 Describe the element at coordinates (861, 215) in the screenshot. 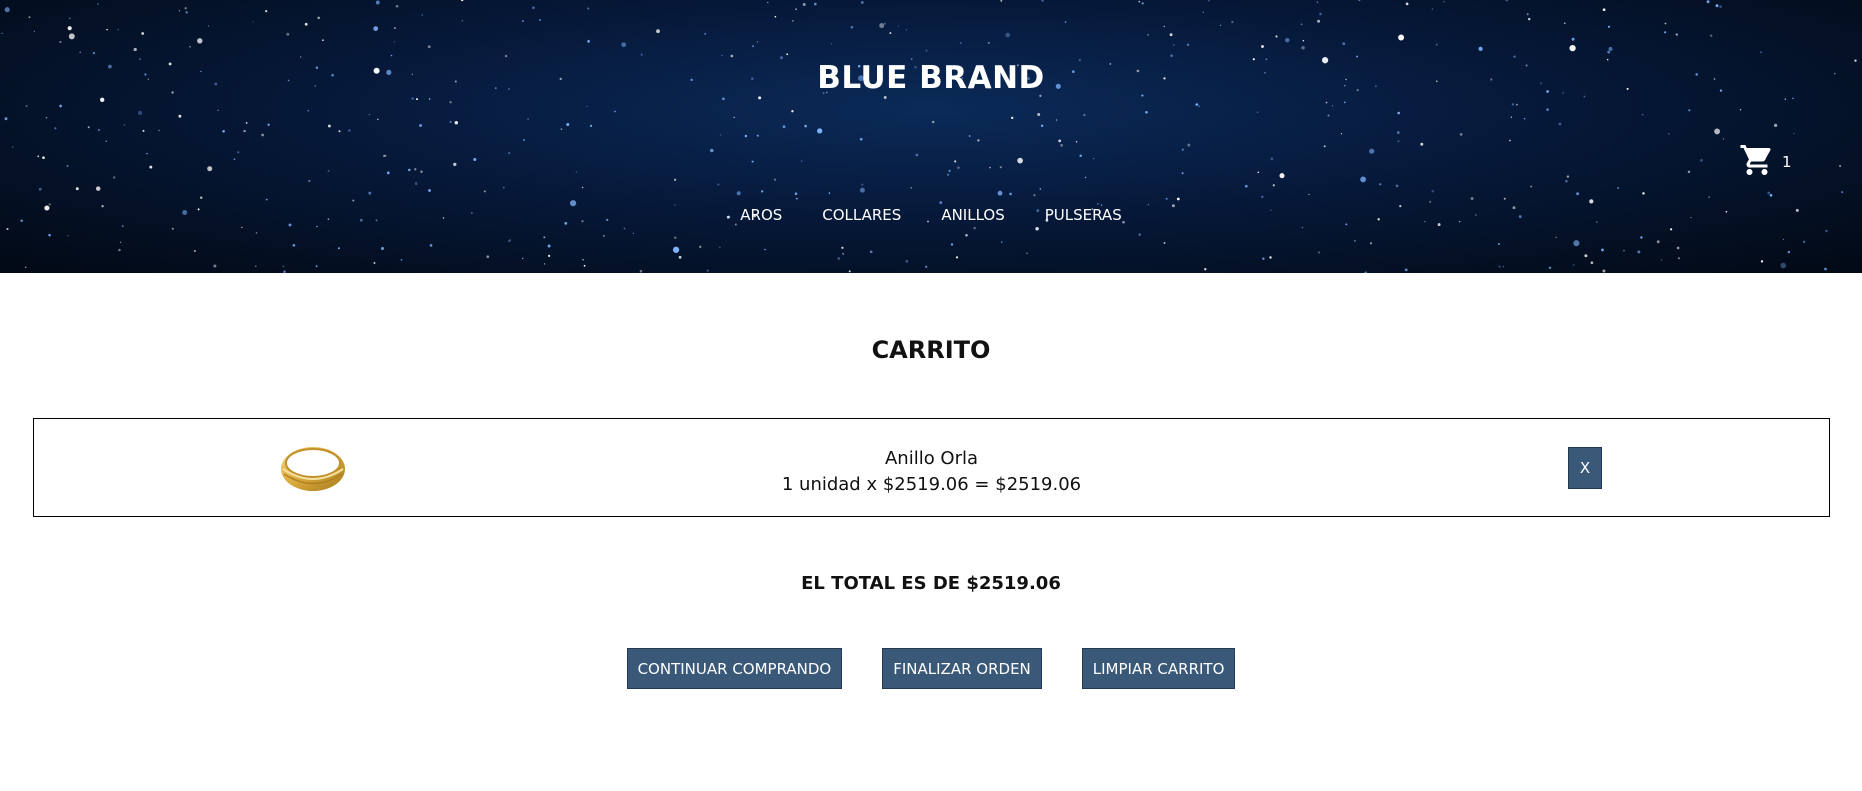

I see `nav-item-collares: COLLARES` at that location.